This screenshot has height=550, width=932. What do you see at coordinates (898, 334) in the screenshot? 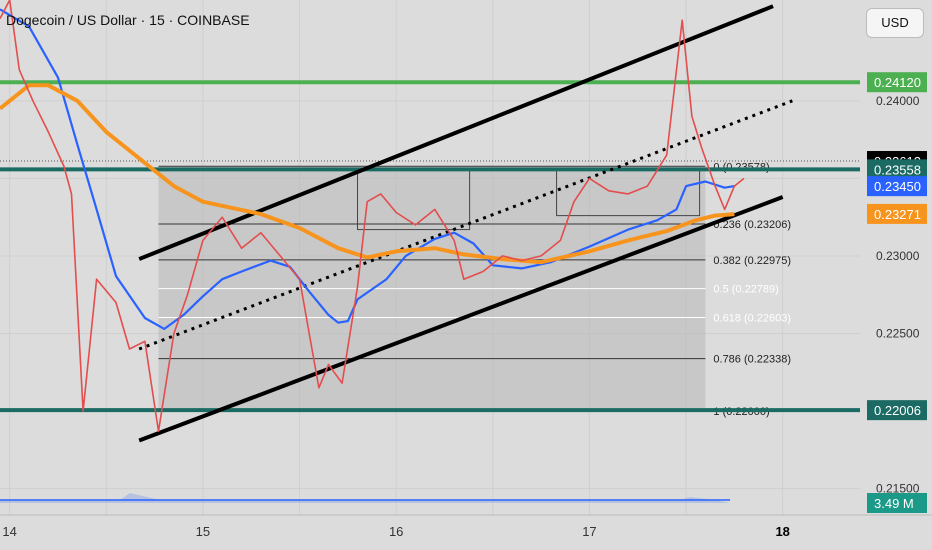
I see `y-tick-label: 0.22500` at bounding box center [898, 334].